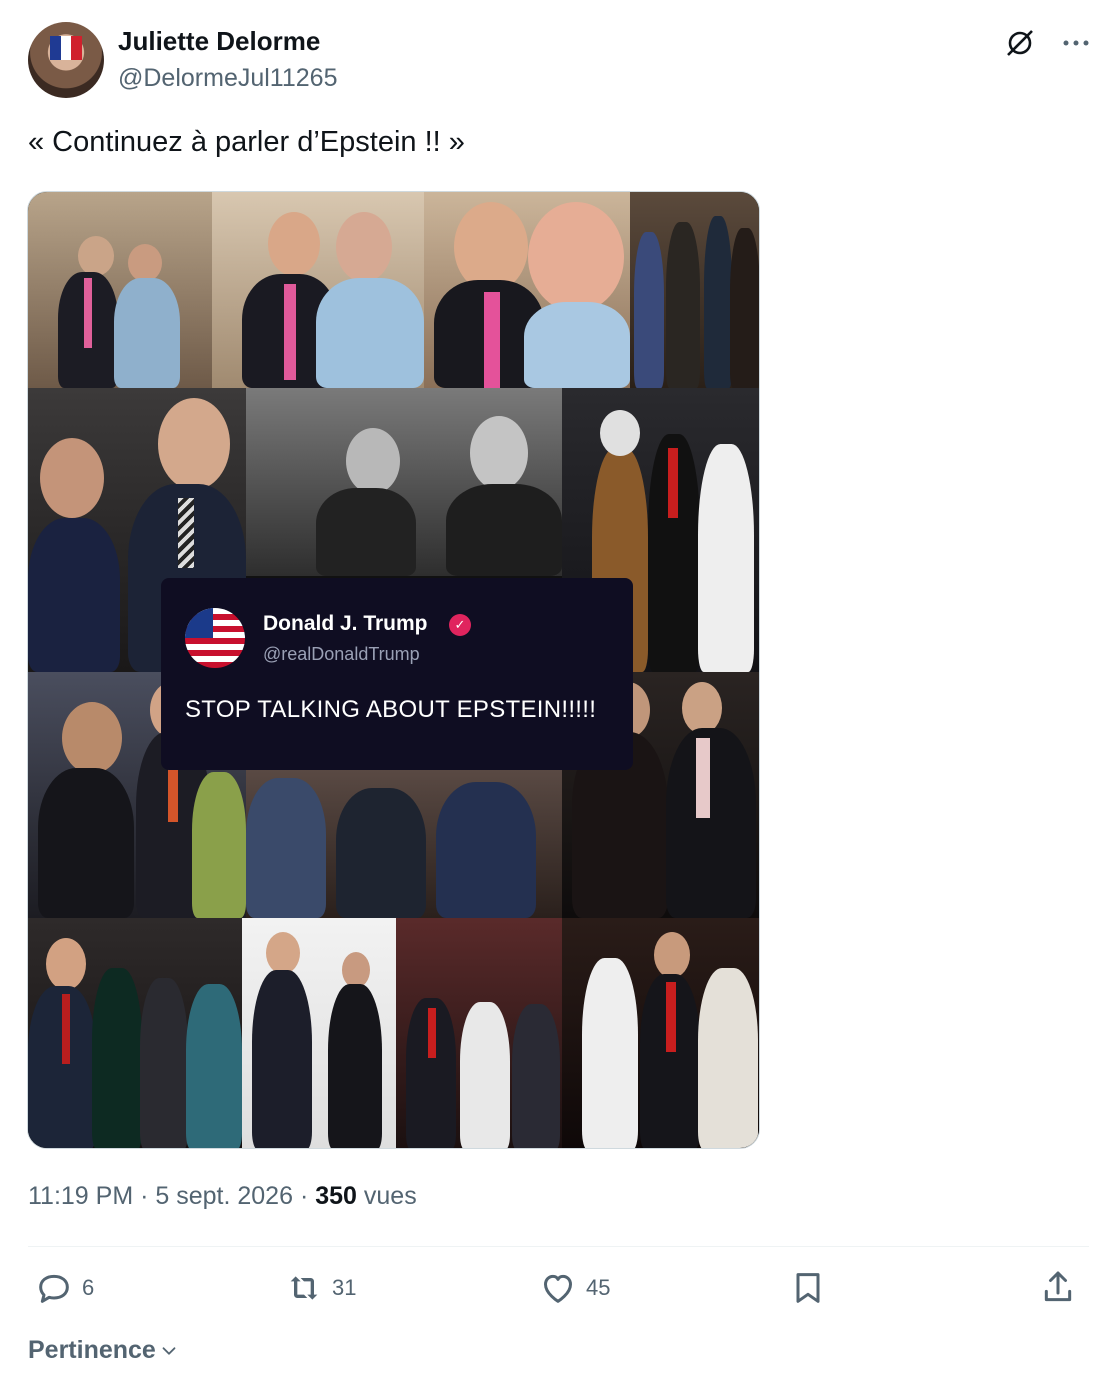 Image resolution: width=1113 pixels, height=1381 pixels. I want to click on author-handle: @DelormeJul11265, so click(227, 78).